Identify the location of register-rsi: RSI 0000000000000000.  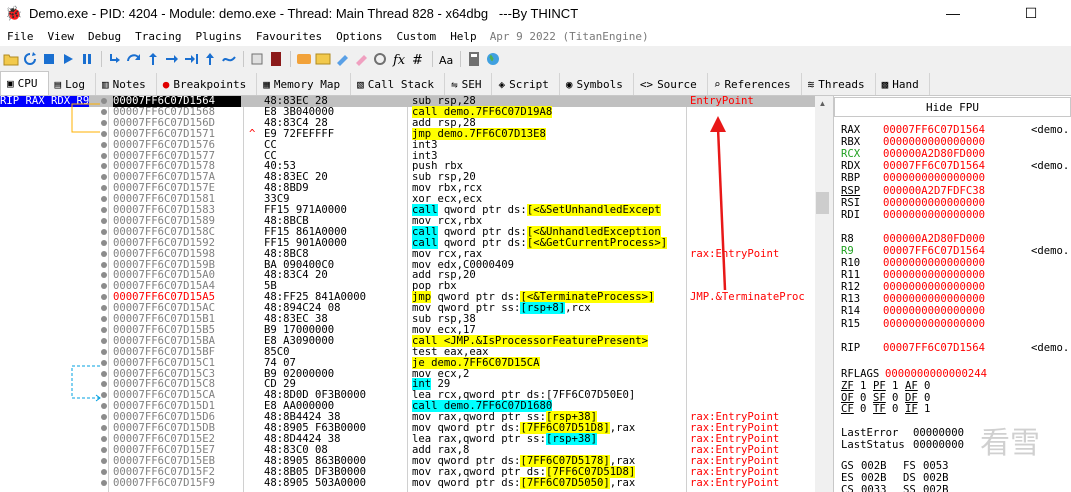
(937, 203).